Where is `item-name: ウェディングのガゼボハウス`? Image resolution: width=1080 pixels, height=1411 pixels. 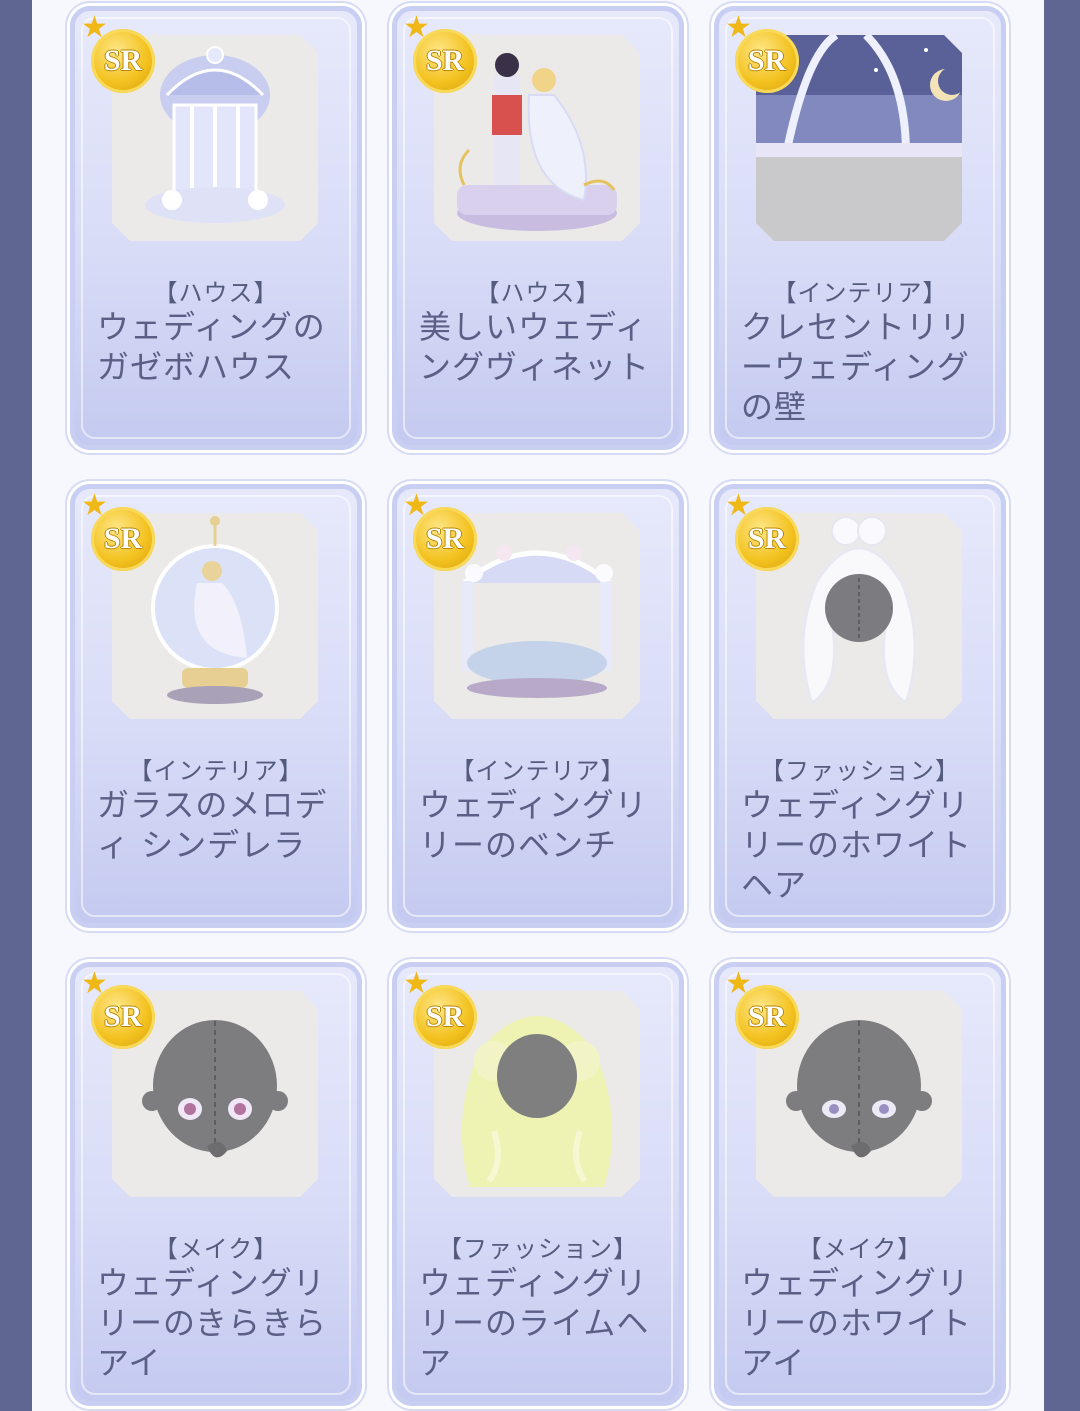 item-name: ウェディングのガゼボハウス is located at coordinates (211, 347).